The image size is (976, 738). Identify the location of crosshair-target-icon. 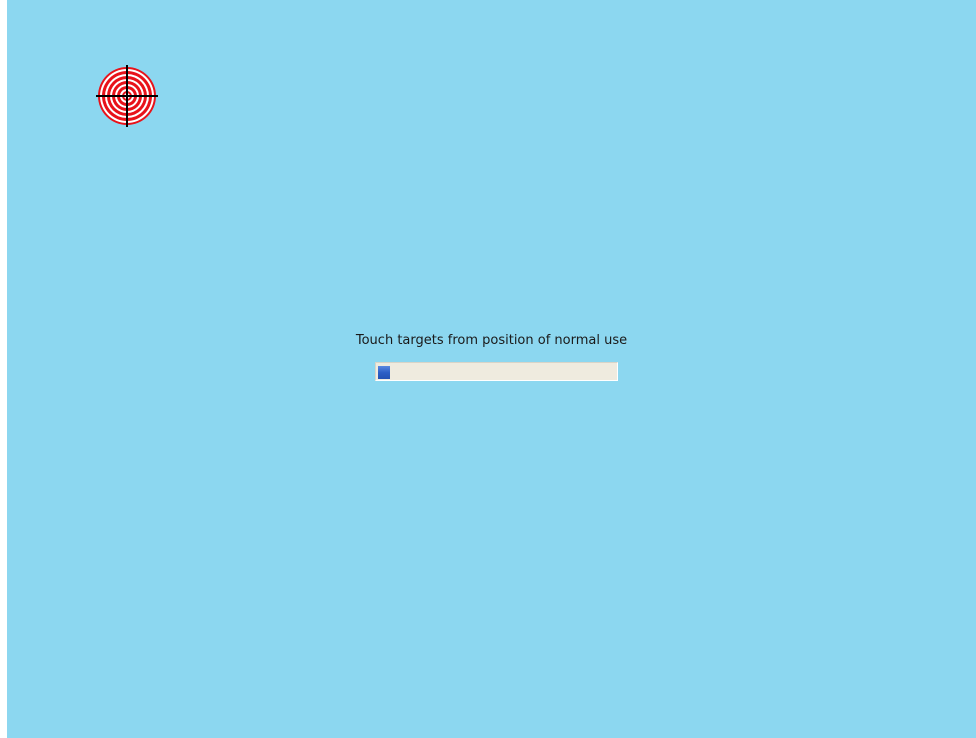
(127, 96).